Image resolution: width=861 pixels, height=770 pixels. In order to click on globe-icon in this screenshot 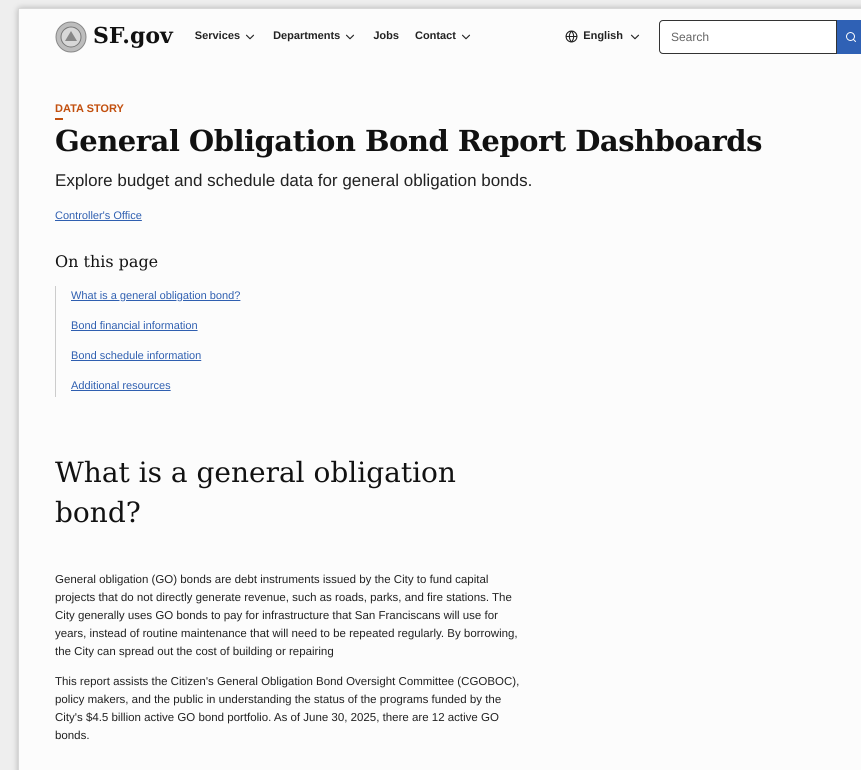, I will do `click(571, 36)`.